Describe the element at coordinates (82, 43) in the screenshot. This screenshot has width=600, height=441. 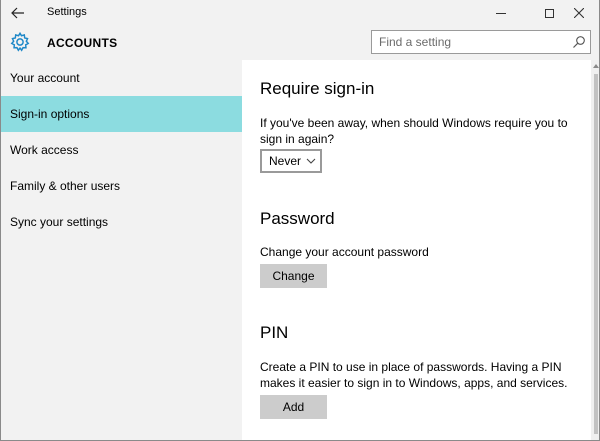
I see `page-title: ACCOUNTS` at that location.